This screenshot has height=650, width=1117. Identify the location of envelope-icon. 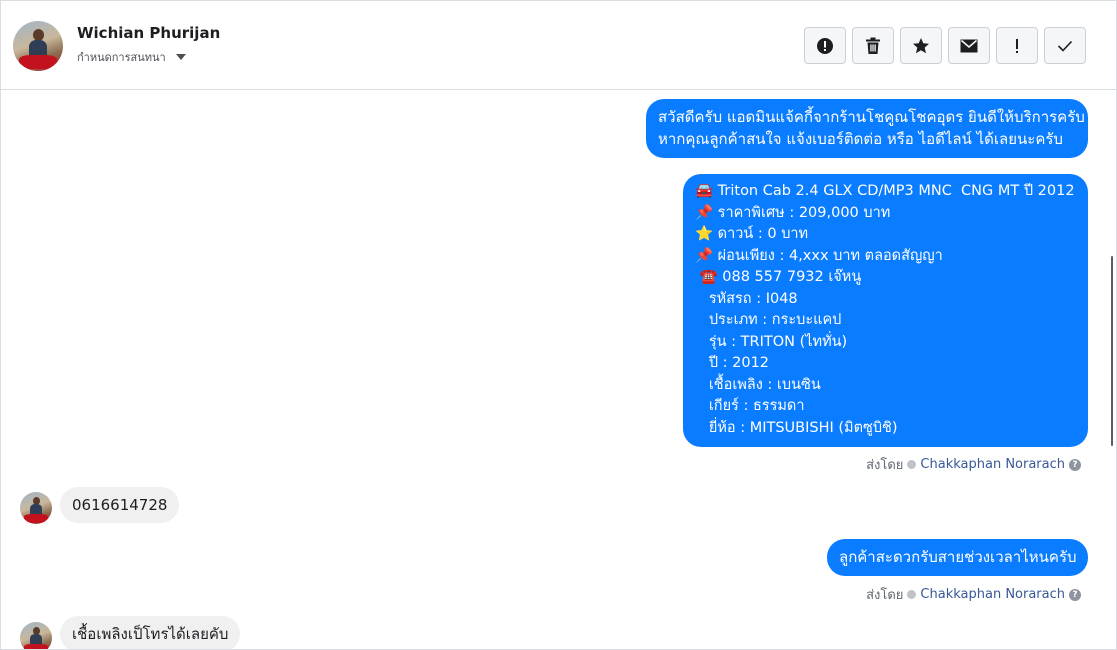
(969, 45).